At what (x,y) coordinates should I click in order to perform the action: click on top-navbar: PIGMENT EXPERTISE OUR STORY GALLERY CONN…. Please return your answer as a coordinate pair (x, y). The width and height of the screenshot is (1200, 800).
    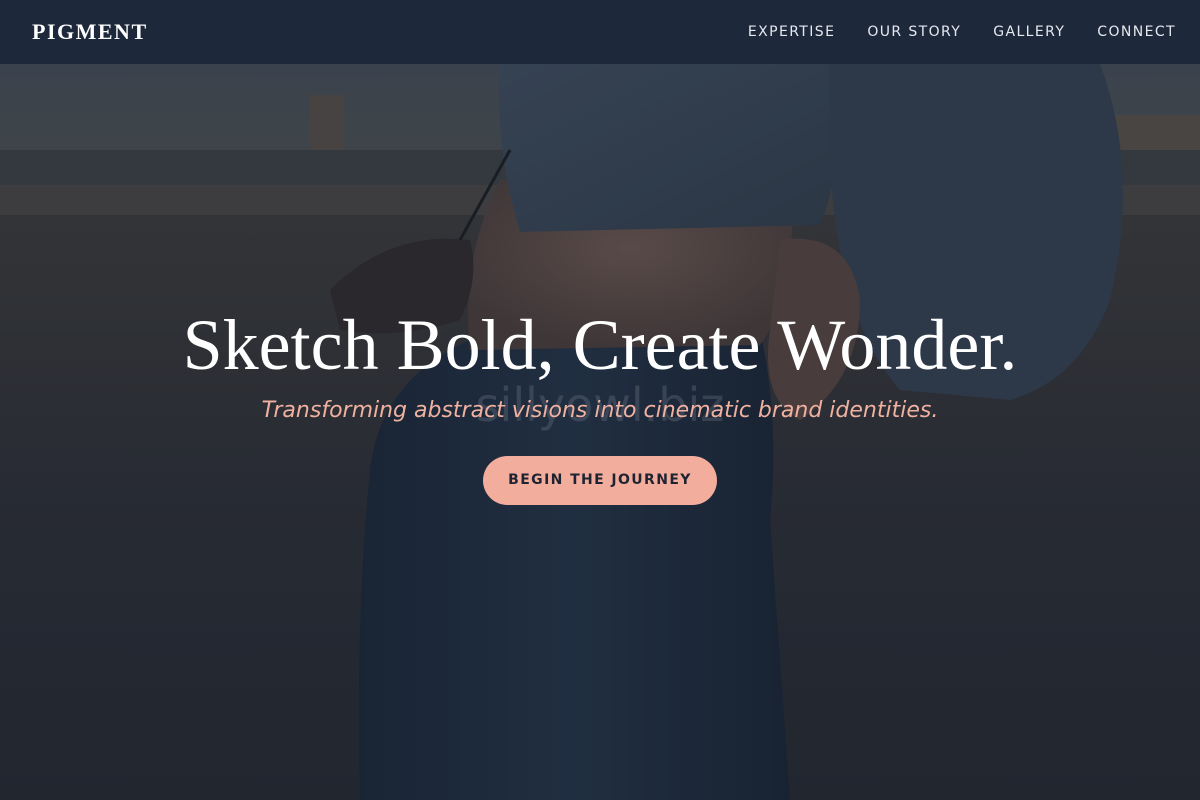
    Looking at the image, I should click on (600, 32).